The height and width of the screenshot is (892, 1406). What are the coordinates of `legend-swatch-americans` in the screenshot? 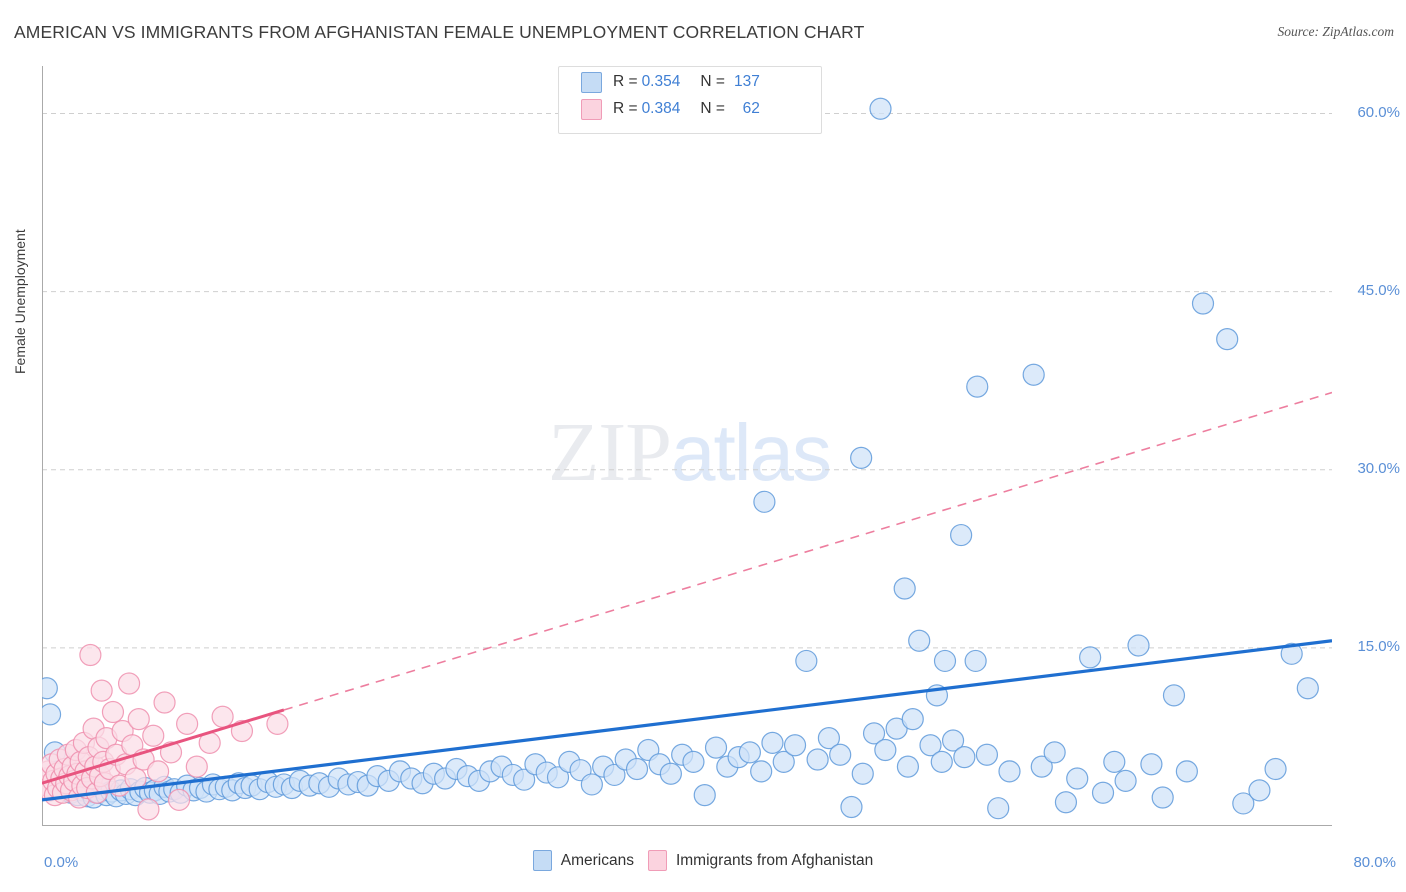 It's located at (591, 82).